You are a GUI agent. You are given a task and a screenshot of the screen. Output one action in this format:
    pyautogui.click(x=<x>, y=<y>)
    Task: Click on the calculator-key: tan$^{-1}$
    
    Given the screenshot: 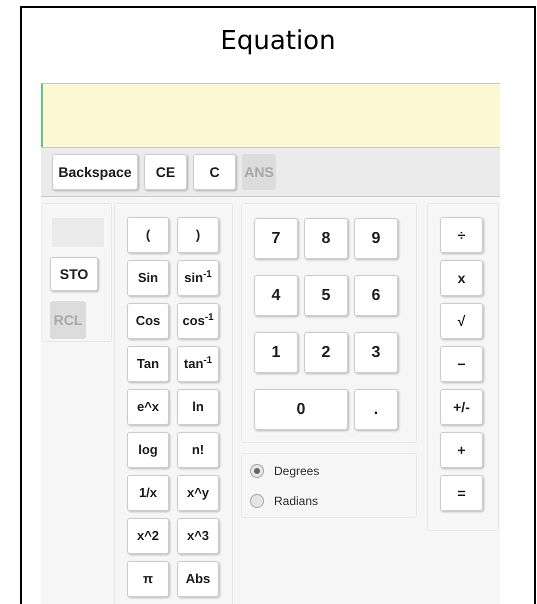 What is the action you would take?
    pyautogui.click(x=198, y=364)
    